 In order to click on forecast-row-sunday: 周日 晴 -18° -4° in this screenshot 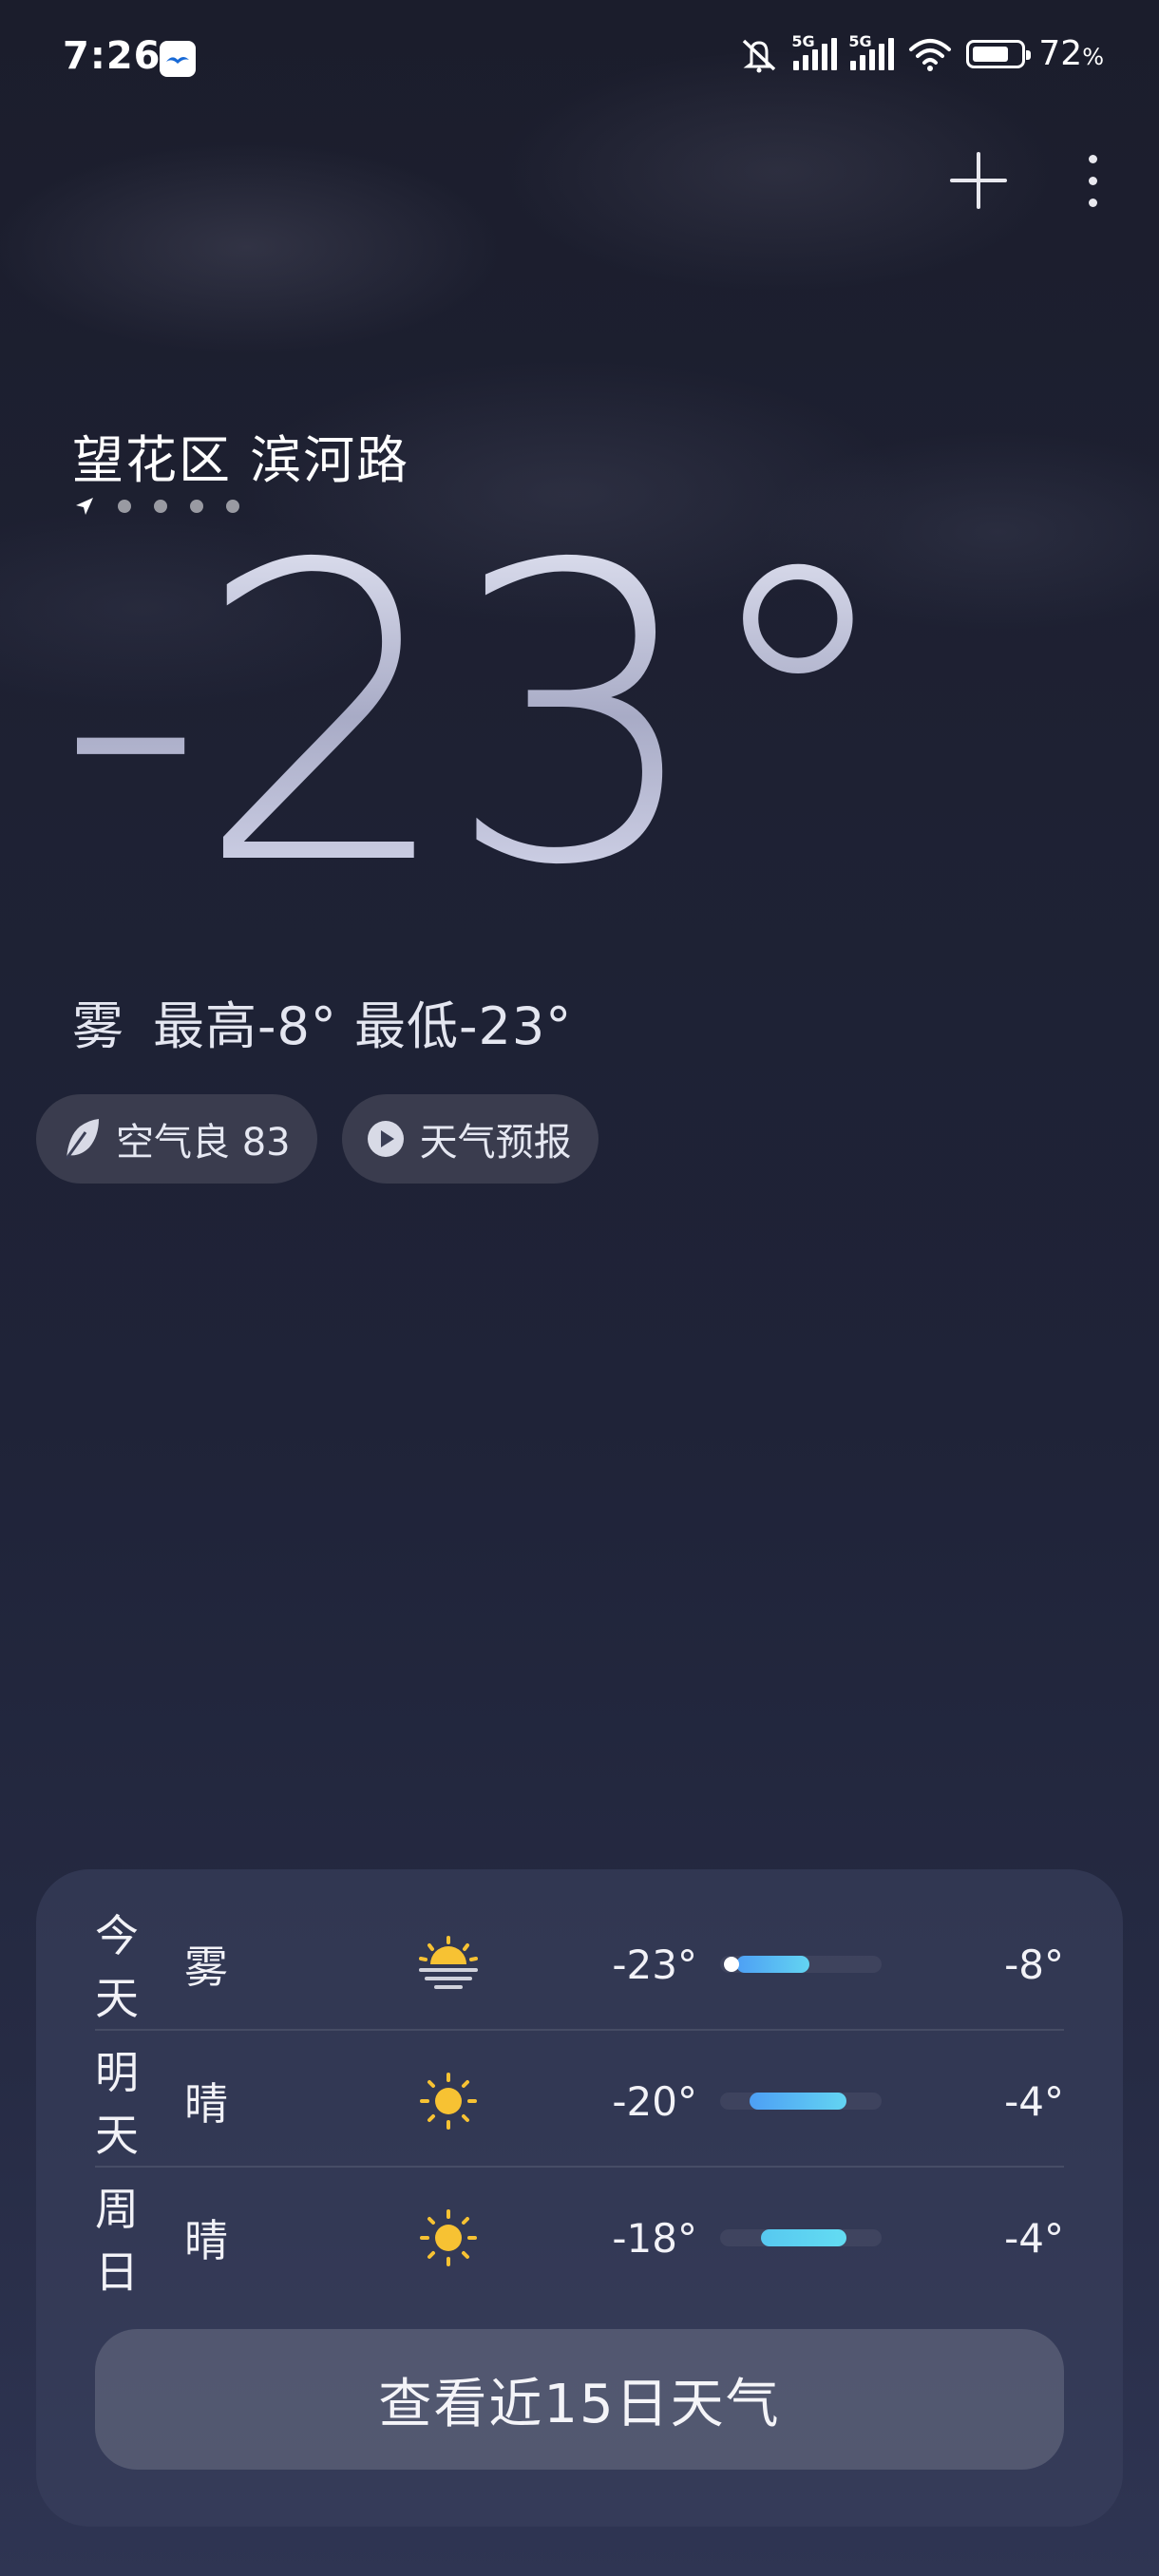, I will do `click(579, 2237)`.